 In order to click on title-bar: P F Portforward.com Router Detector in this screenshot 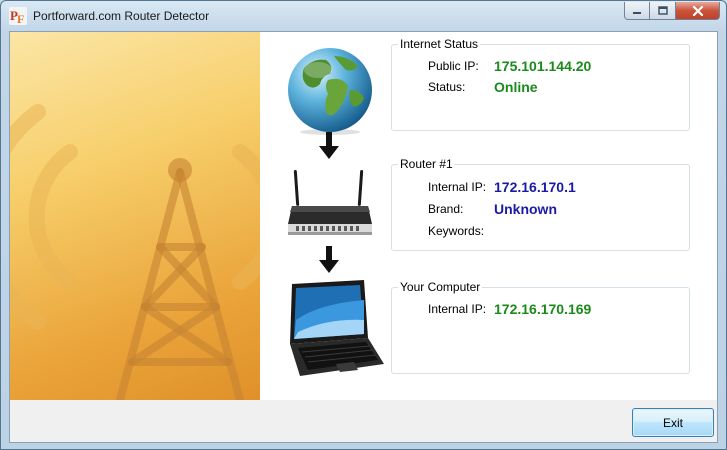, I will do `click(363, 16)`.